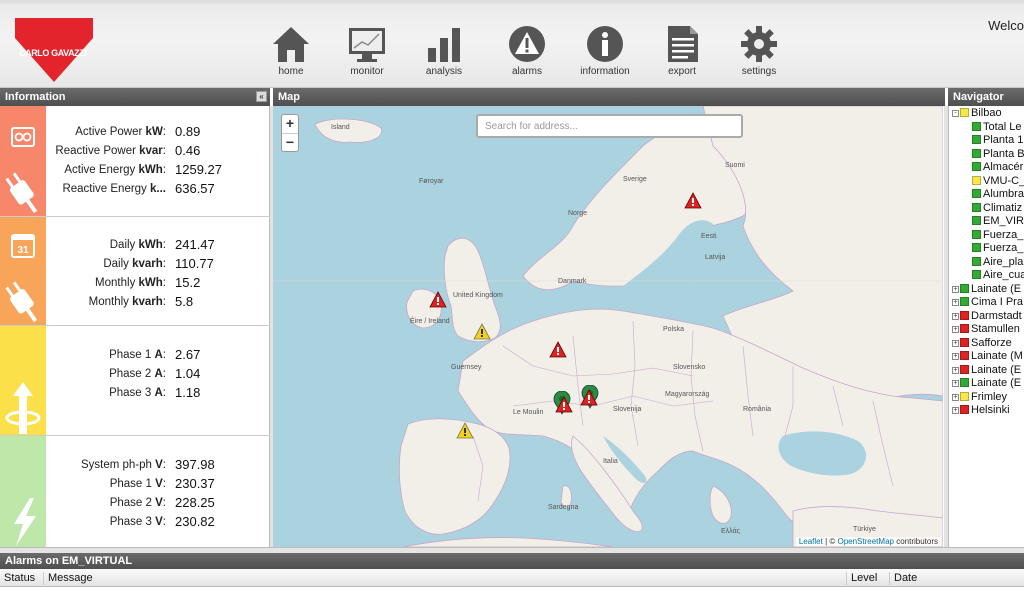 This screenshot has height=593, width=1024. What do you see at coordinates (730, 531) in the screenshot?
I see `map-label: Ελλάς` at bounding box center [730, 531].